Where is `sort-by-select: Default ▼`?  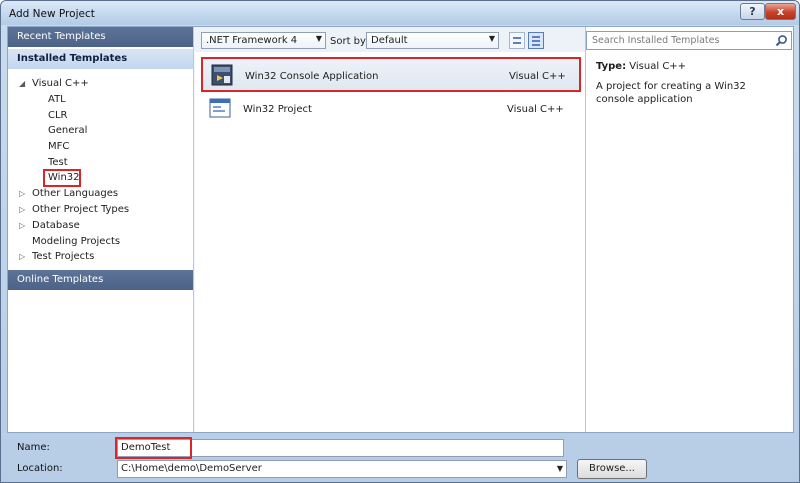 sort-by-select: Default ▼ is located at coordinates (432, 40).